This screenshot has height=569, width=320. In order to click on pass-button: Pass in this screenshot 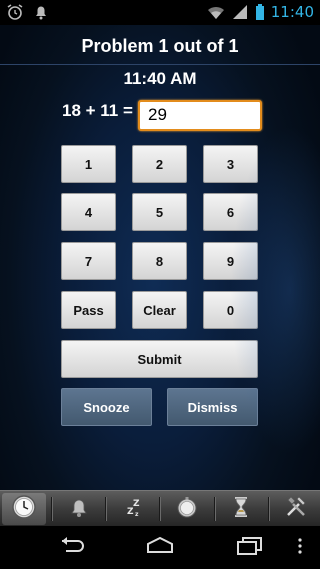, I will do `click(88, 310)`.